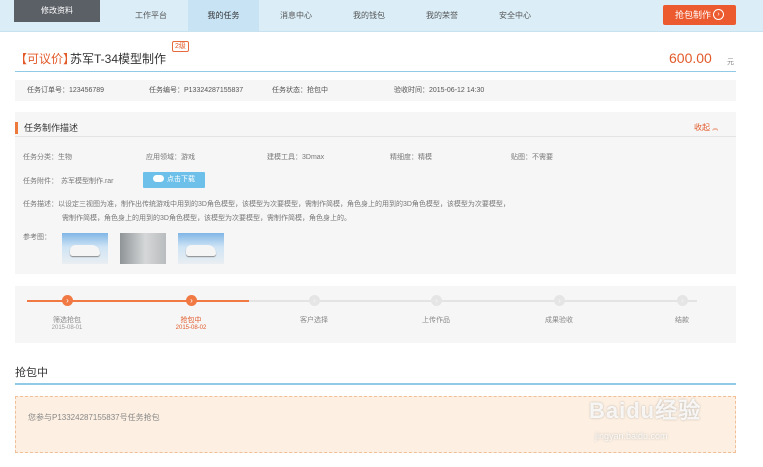  I want to click on watermark-brand: Baidu经验, so click(645, 410).